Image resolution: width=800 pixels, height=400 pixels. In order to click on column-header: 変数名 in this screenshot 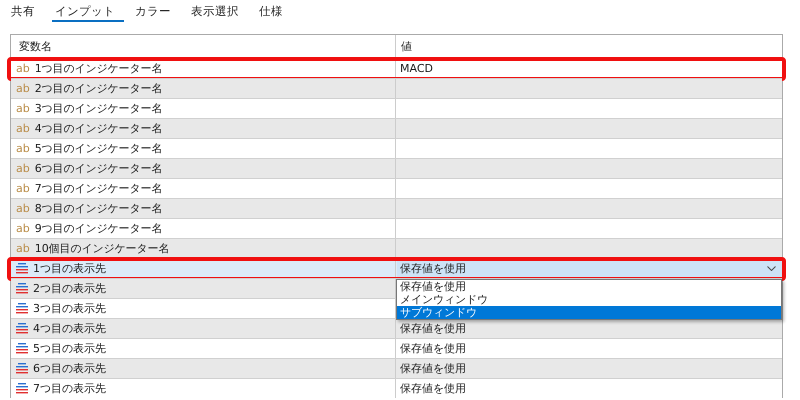, I will do `click(35, 47)`.